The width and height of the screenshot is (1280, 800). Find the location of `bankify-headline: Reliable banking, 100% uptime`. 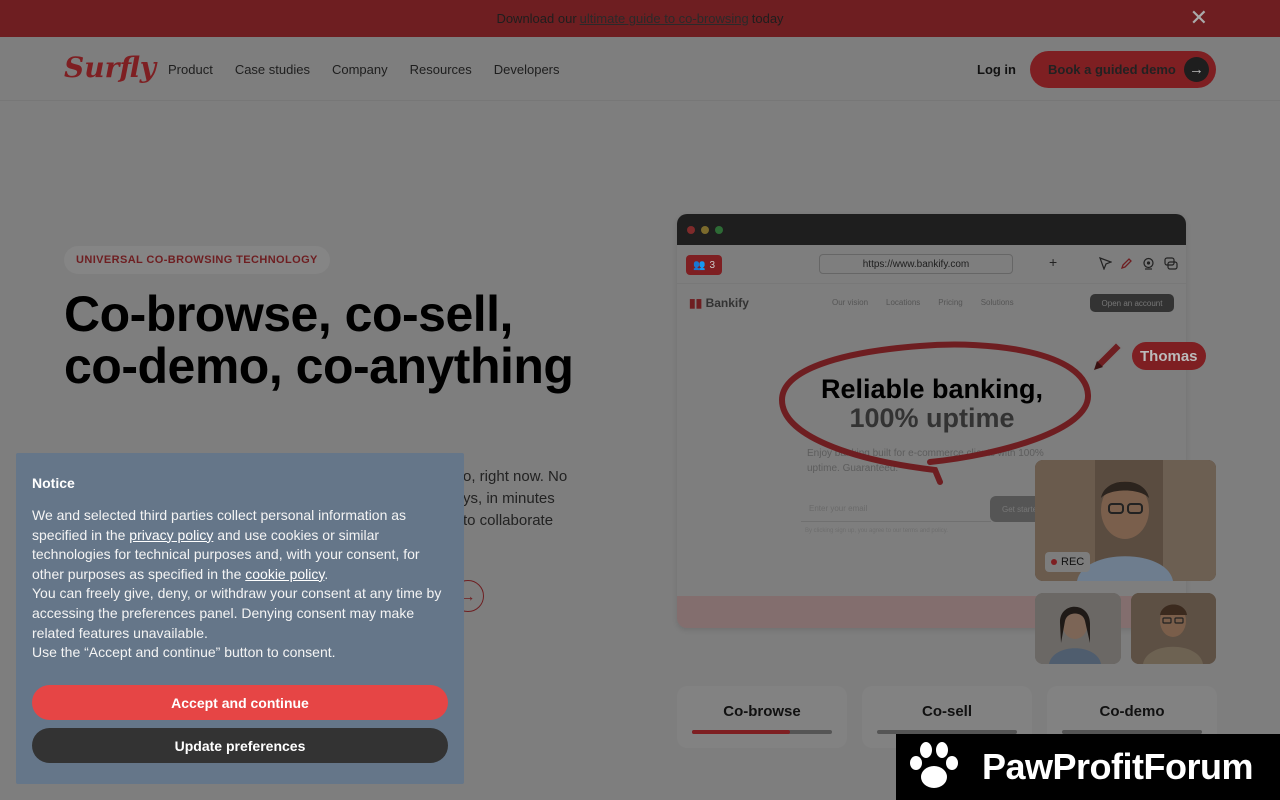

bankify-headline: Reliable banking, 100% uptime is located at coordinates (932, 404).